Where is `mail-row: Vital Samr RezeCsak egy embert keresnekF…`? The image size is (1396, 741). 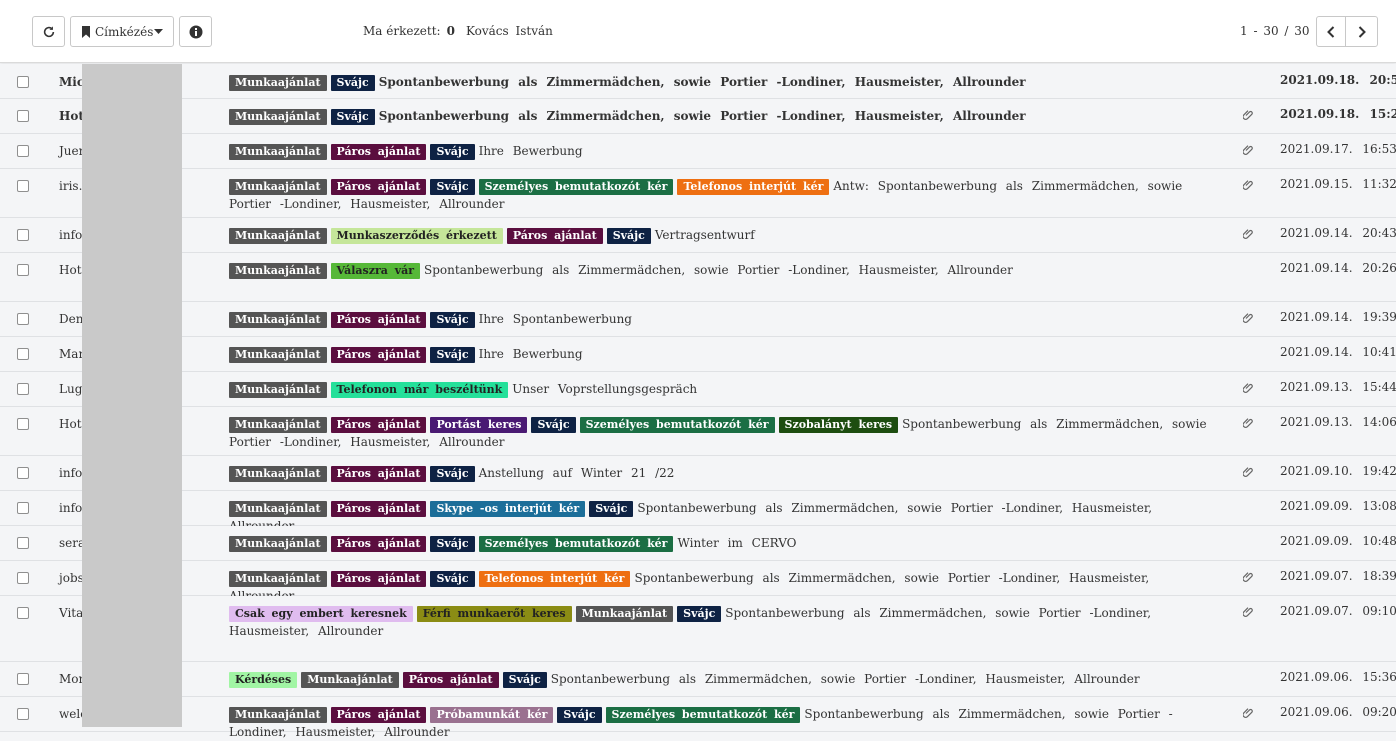
mail-row: Vital Samr RezeCsak egy embert keresnekF… is located at coordinates (698, 629).